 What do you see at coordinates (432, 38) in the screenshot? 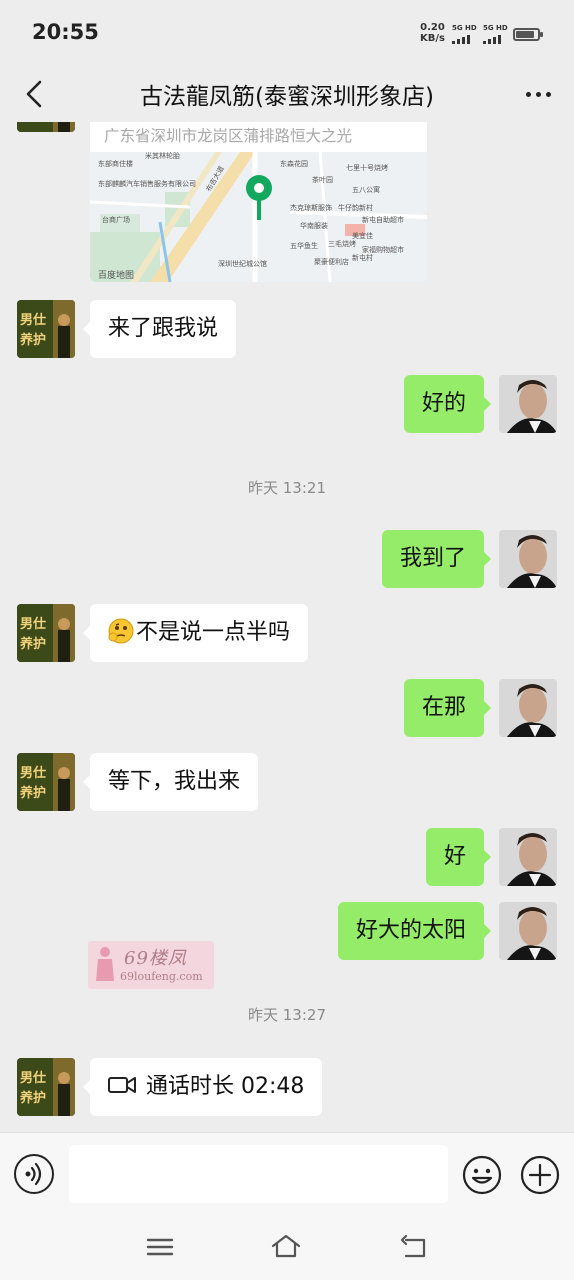
I see `network-speed-unit: KB/s` at bounding box center [432, 38].